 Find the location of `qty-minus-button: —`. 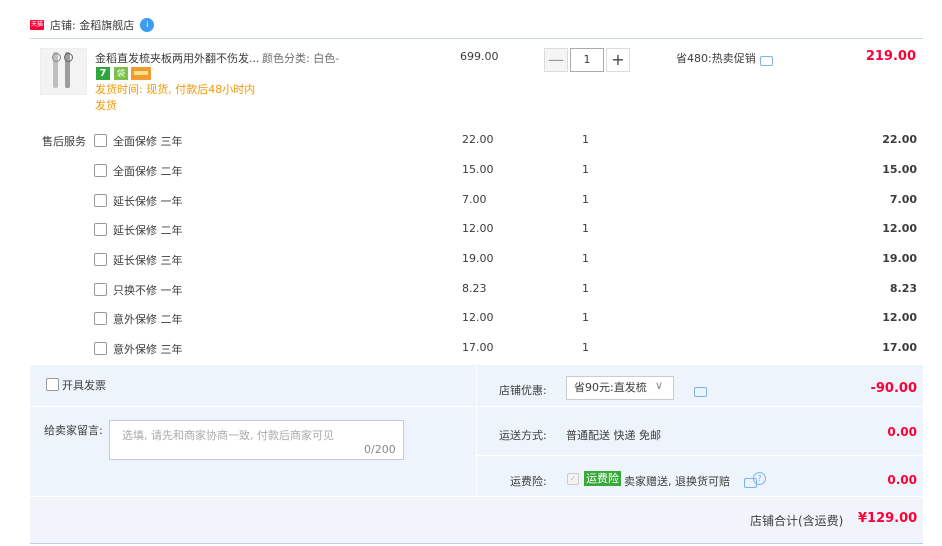

qty-minus-button: — is located at coordinates (556, 60).